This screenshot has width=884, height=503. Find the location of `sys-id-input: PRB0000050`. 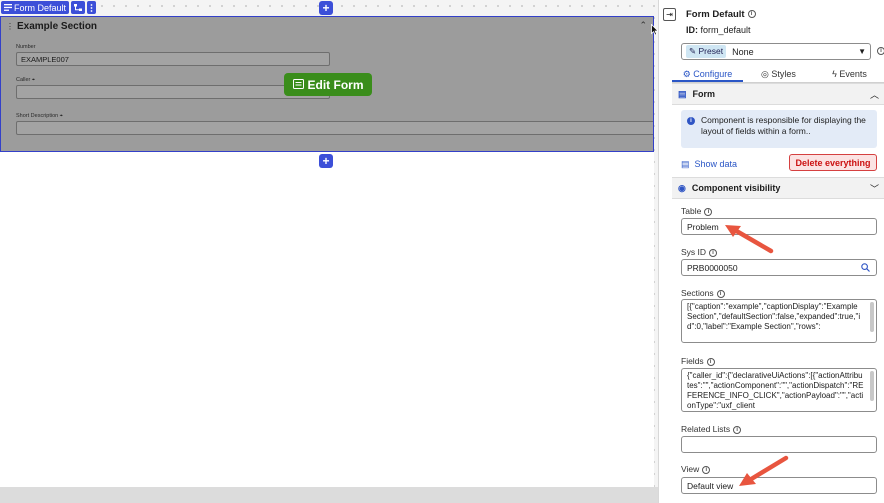

sys-id-input: PRB0000050 is located at coordinates (779, 267).